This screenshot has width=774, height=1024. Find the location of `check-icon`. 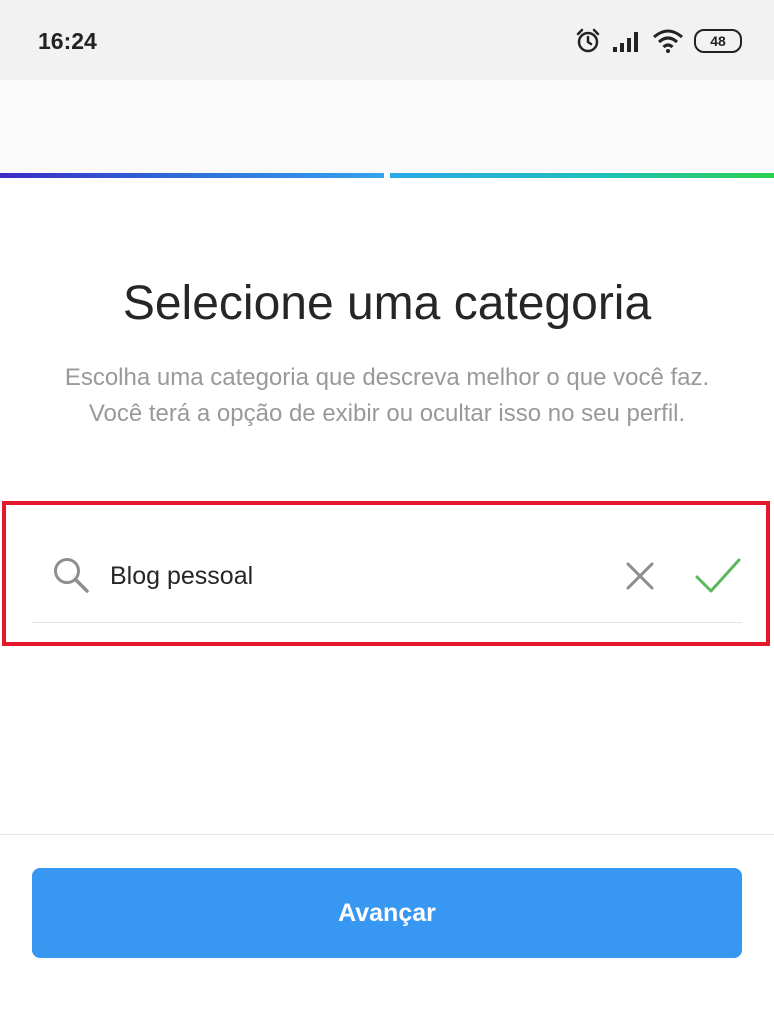

check-icon is located at coordinates (718, 576).